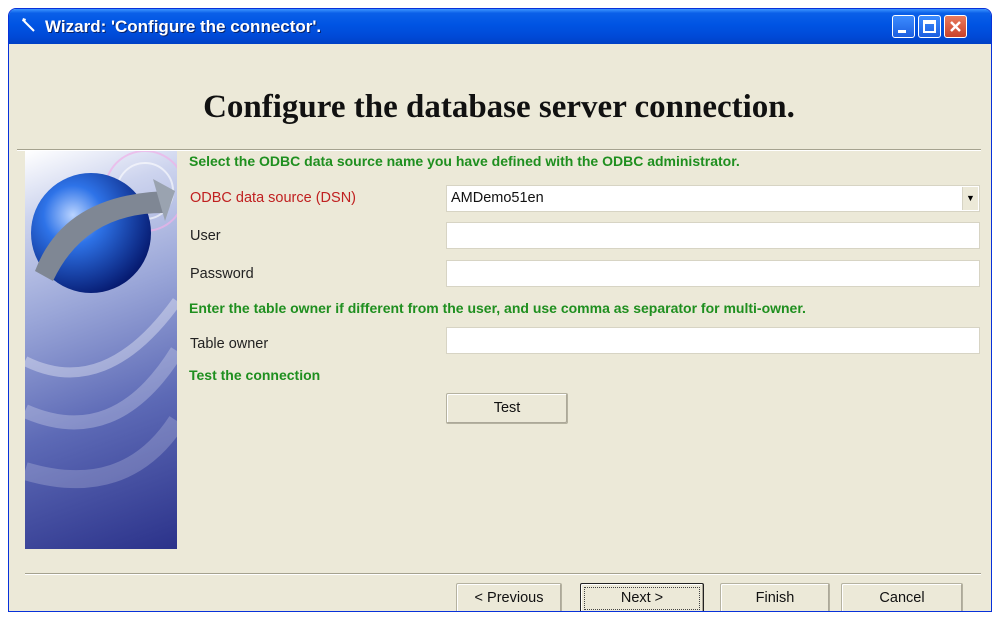 The image size is (1000, 620). I want to click on close-icon, so click(955, 26).